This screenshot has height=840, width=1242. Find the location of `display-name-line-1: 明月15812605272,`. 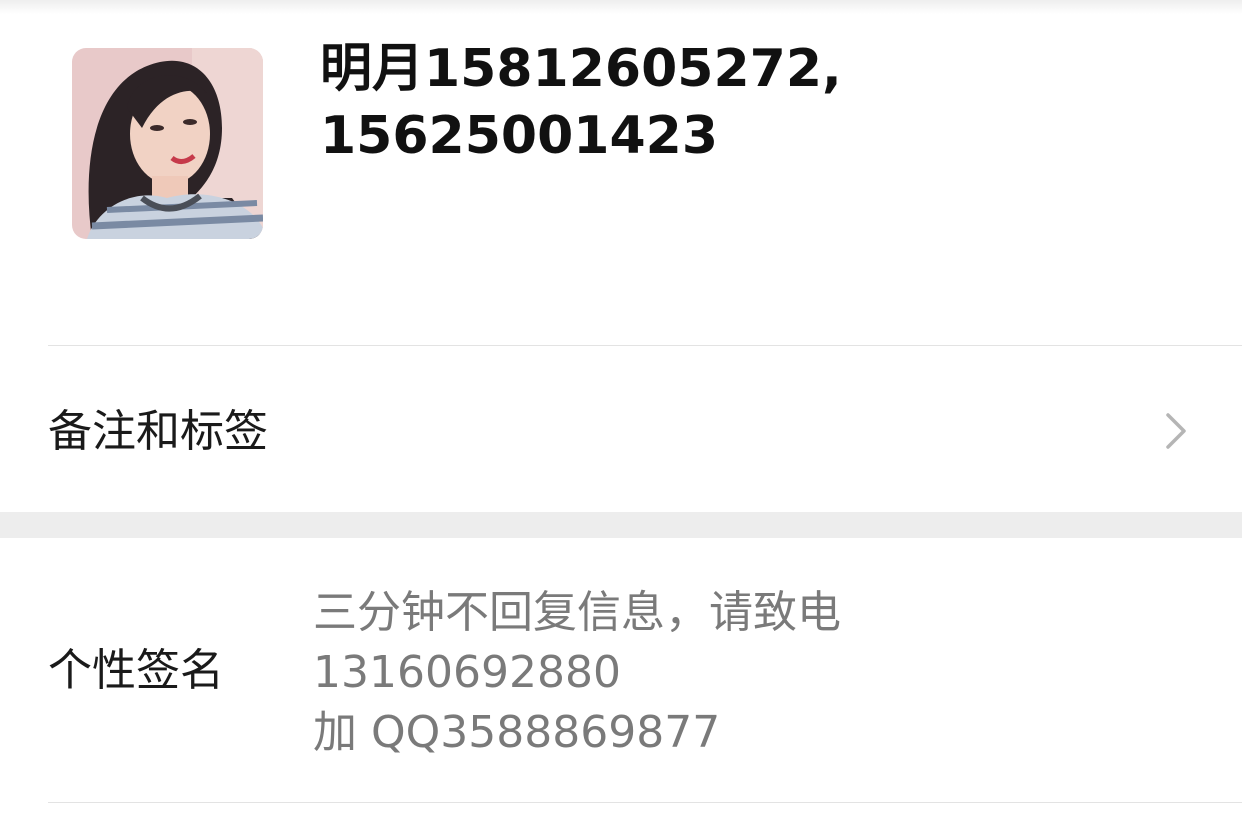

display-name-line-1: 明月15812605272, is located at coordinates (581, 69).